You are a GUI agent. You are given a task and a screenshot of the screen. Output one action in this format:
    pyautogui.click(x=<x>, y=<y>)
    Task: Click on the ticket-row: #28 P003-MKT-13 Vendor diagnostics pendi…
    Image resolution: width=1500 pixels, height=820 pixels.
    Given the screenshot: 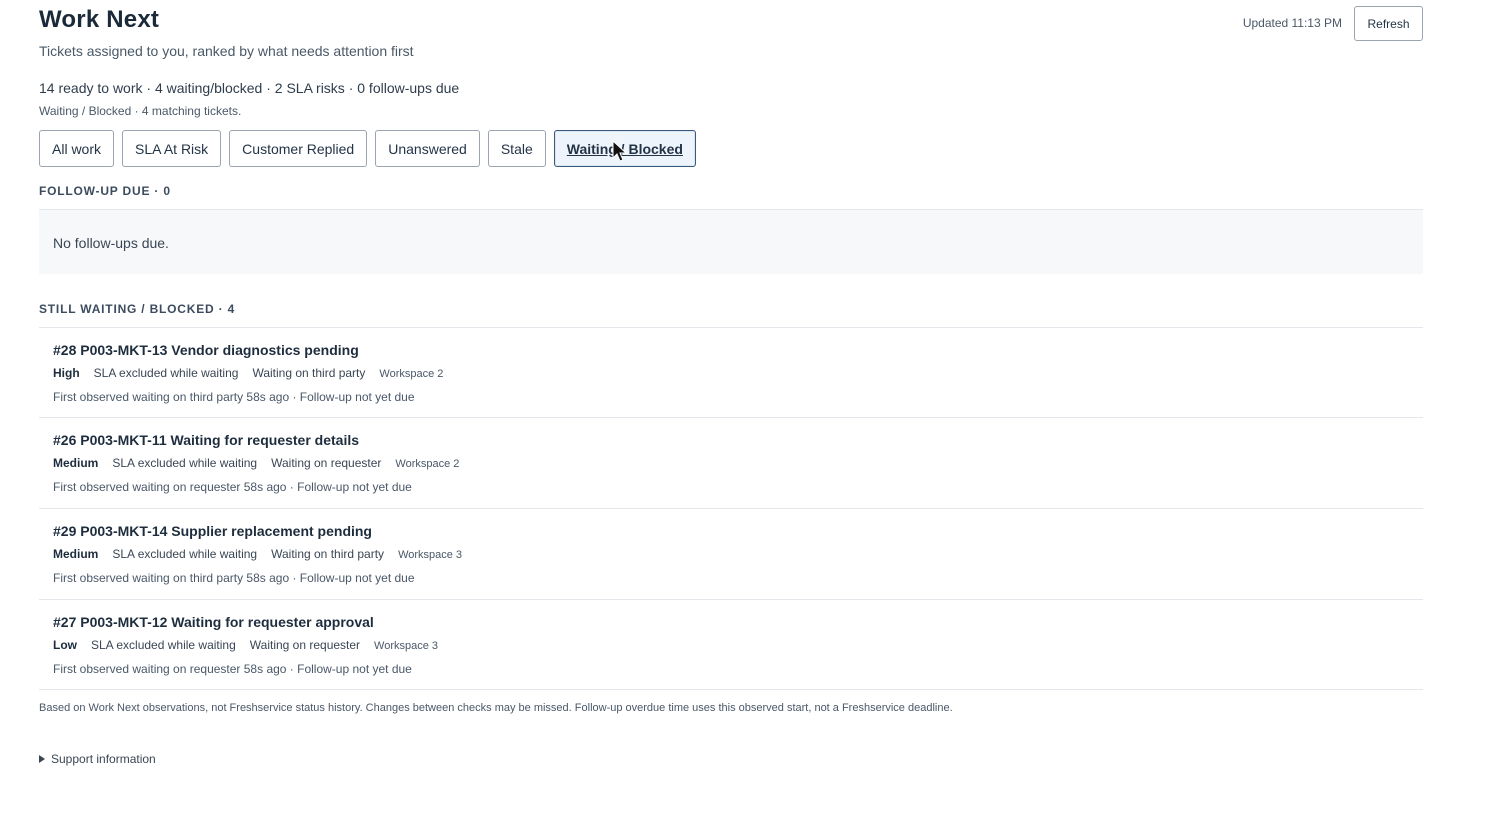 What is the action you would take?
    pyautogui.click(x=731, y=373)
    